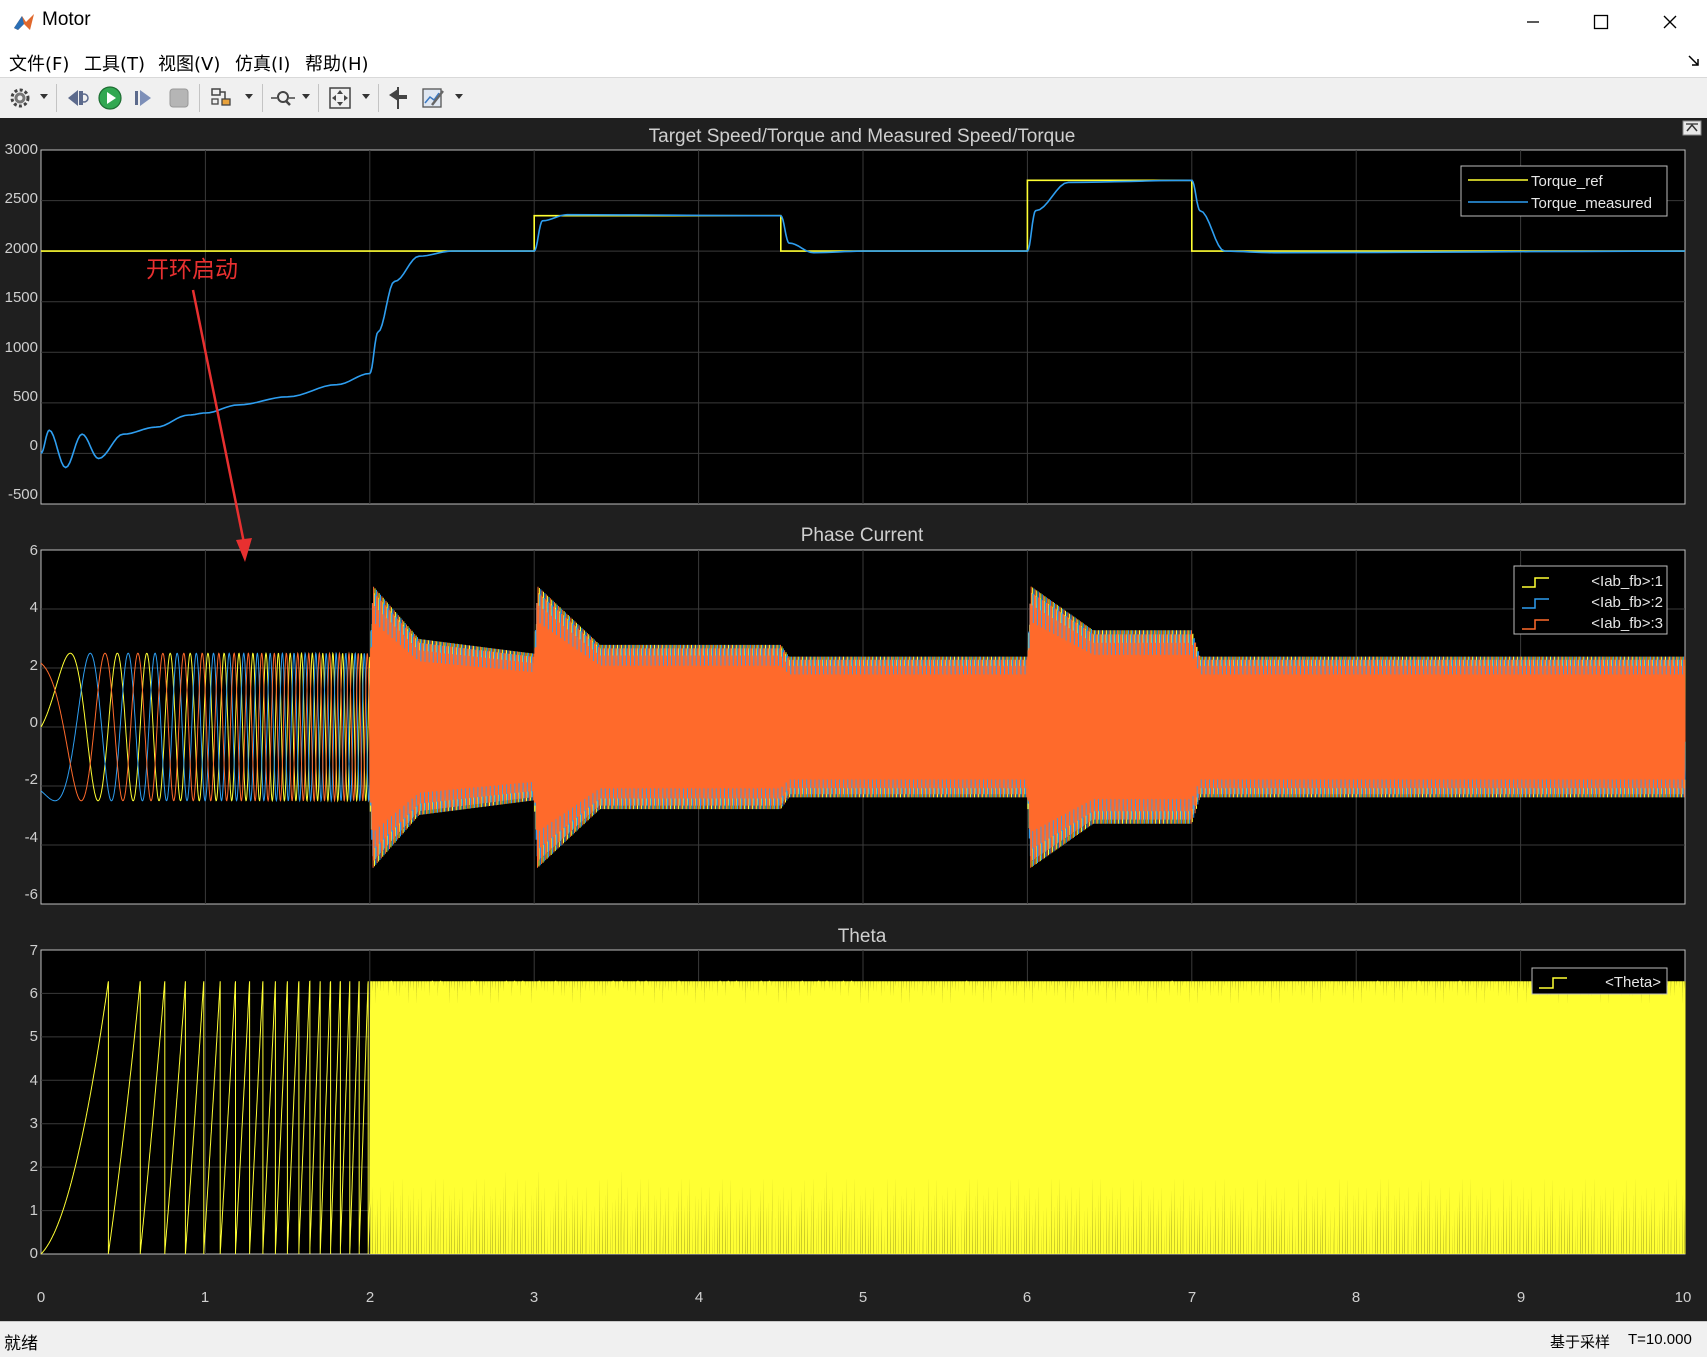 The height and width of the screenshot is (1357, 1707). I want to click on legend: Torque_ref Torque_measured, so click(1564, 191).